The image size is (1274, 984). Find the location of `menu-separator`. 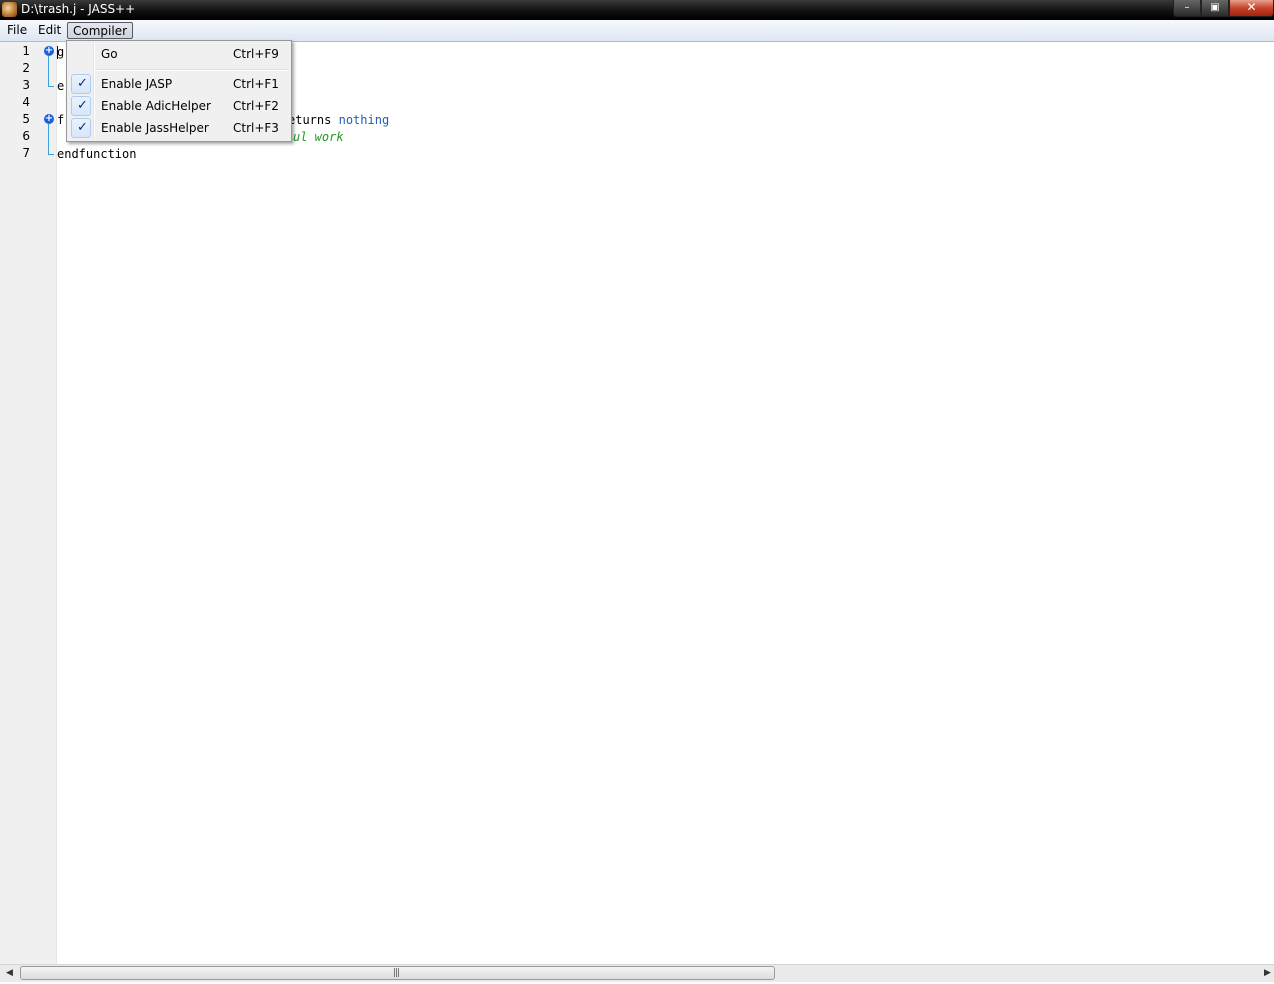

menu-separator is located at coordinates (192, 70).